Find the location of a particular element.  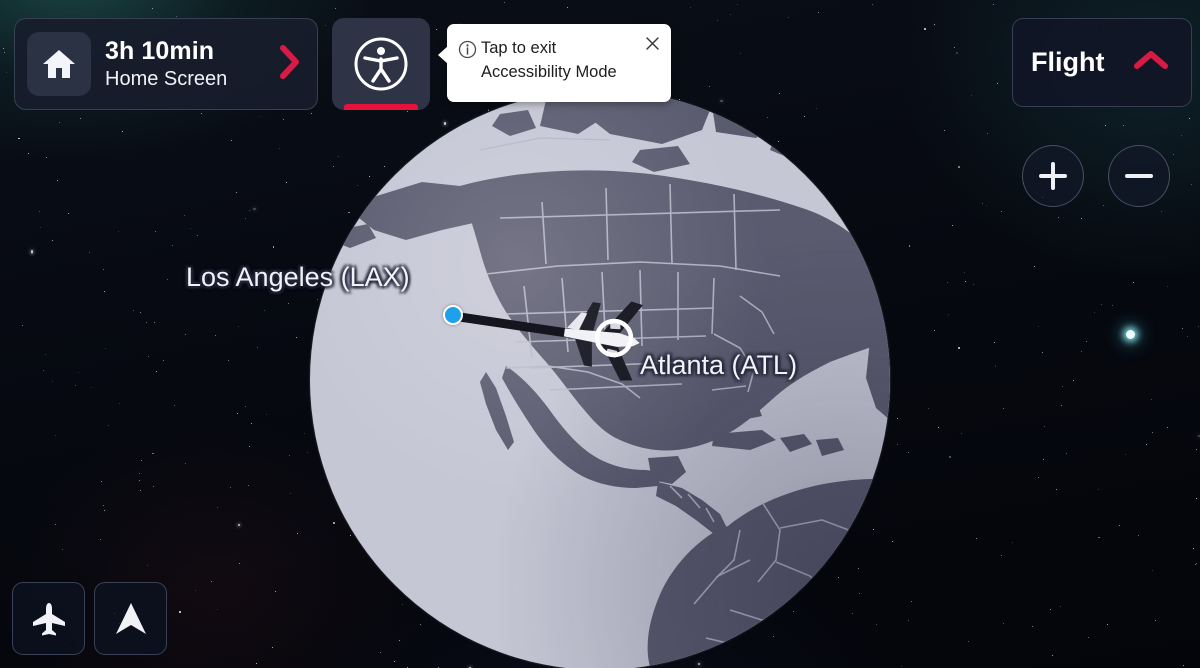

active-indicator is located at coordinates (381, 107).